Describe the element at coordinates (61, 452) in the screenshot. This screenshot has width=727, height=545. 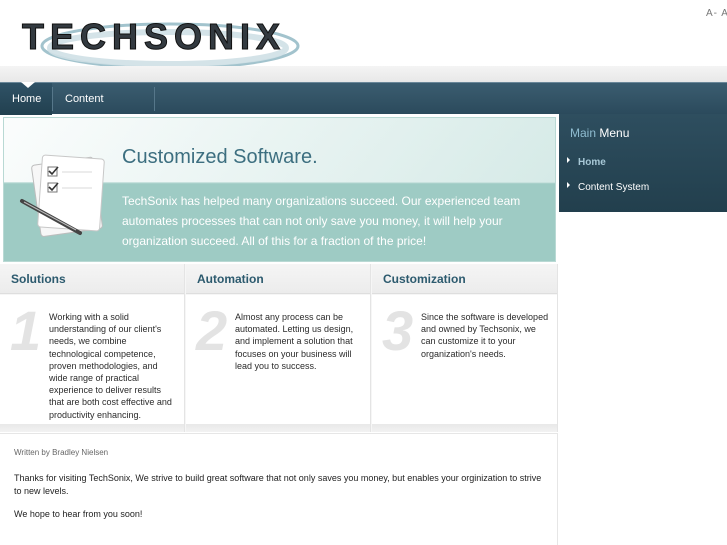
I see `author-byline: Written by Bradley Nielsen` at that location.